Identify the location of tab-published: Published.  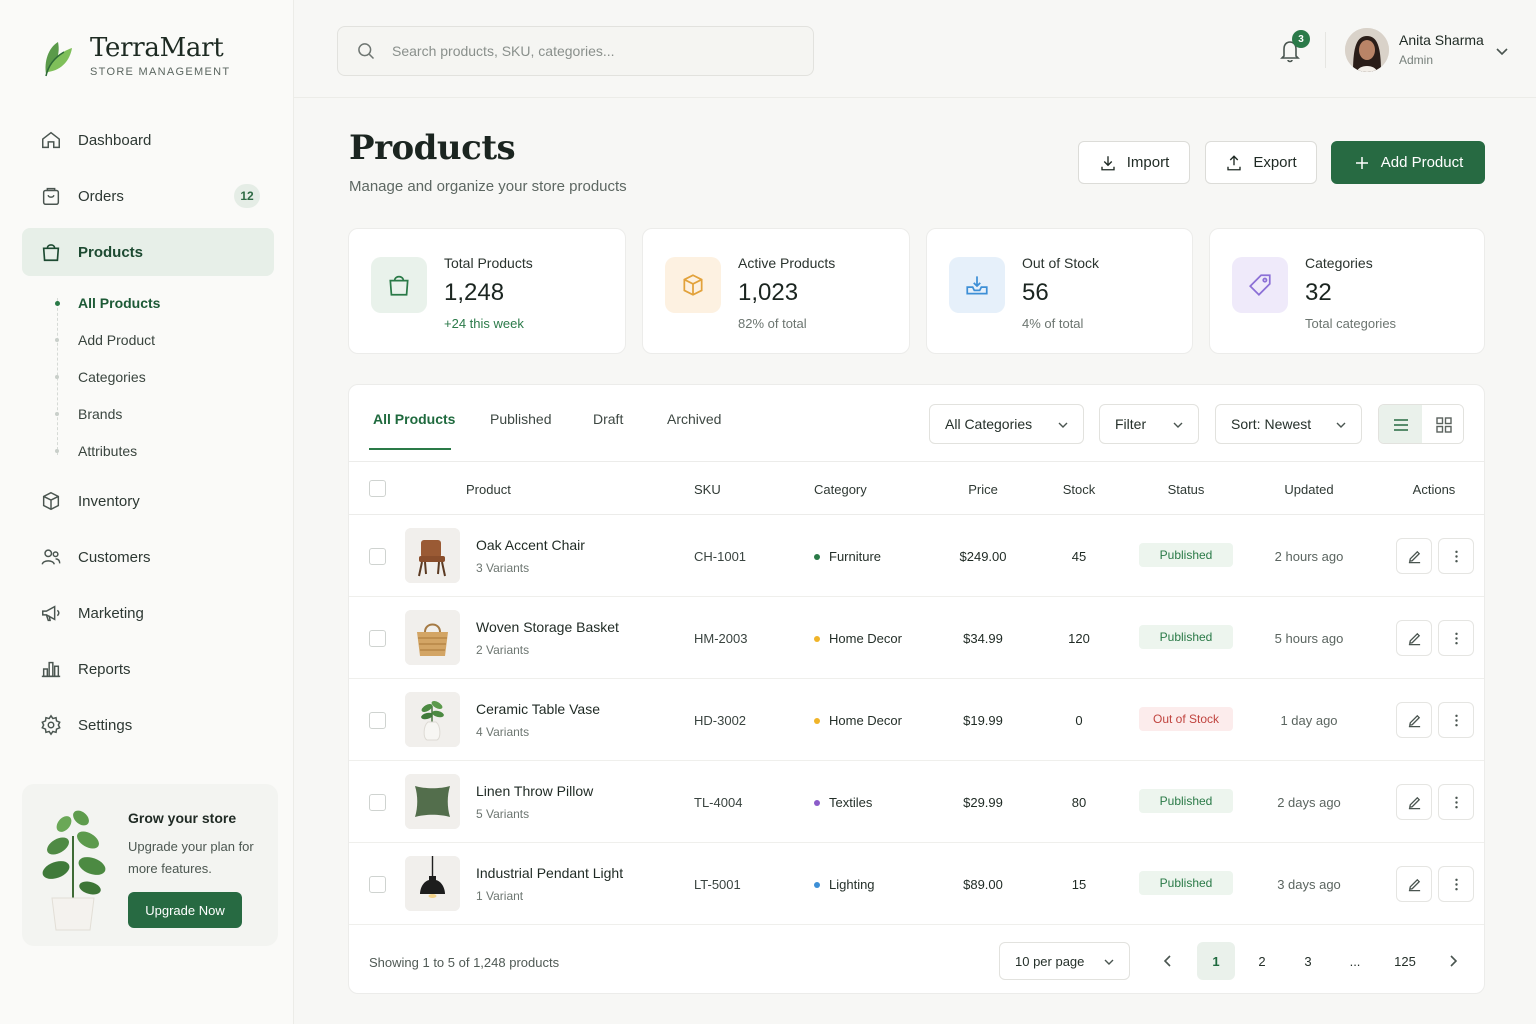
(521, 419).